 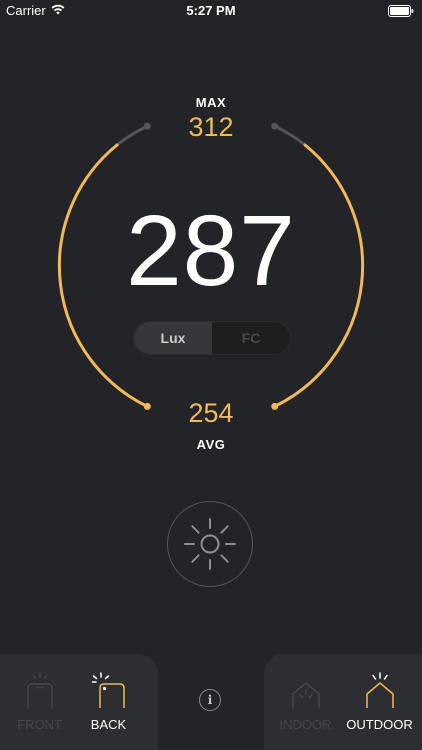 I want to click on front-sensor-button: FRONT, so click(x=39, y=702).